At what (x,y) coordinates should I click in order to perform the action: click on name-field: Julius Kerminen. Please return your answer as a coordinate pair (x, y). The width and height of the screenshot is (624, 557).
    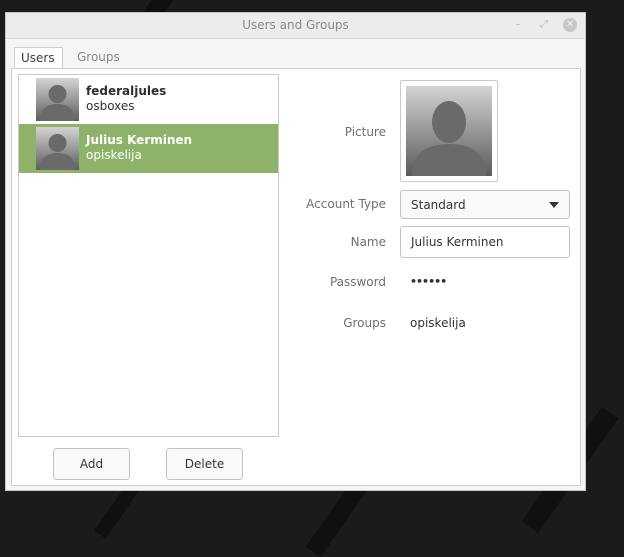
    Looking at the image, I should click on (485, 242).